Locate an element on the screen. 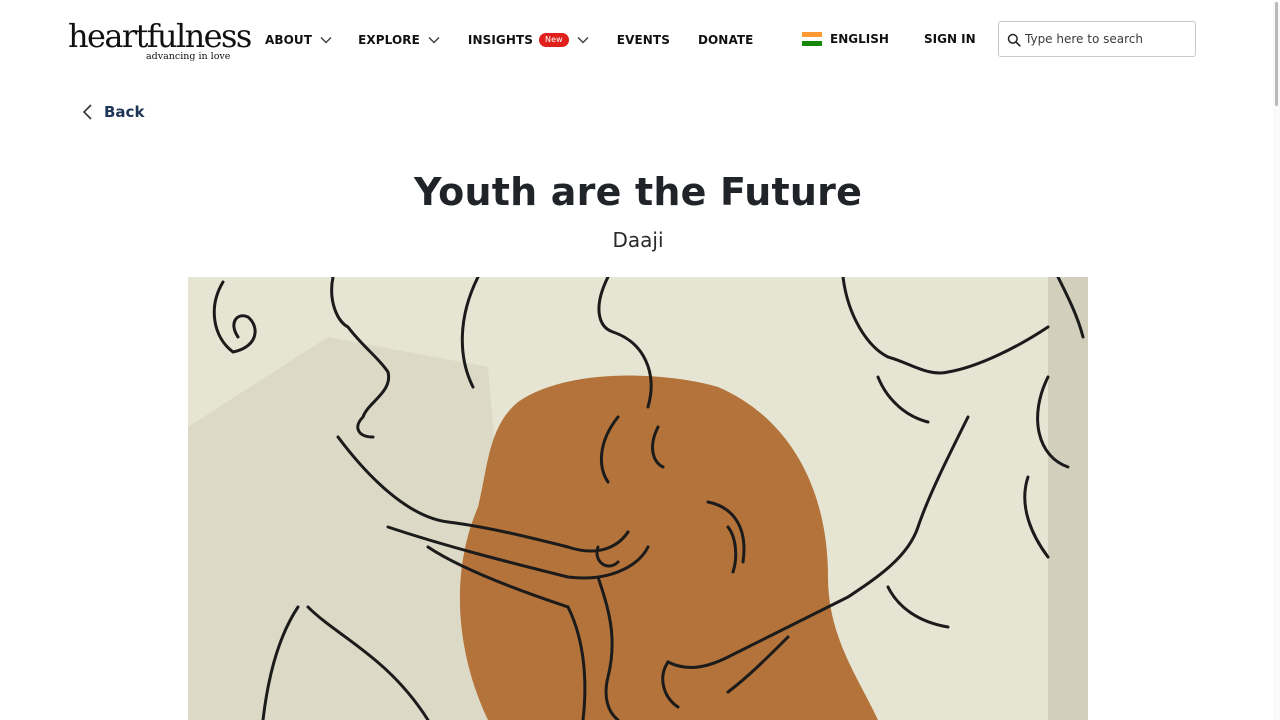  heartfulness-logo: heartfulness advancing in love is located at coordinates (160, 39).